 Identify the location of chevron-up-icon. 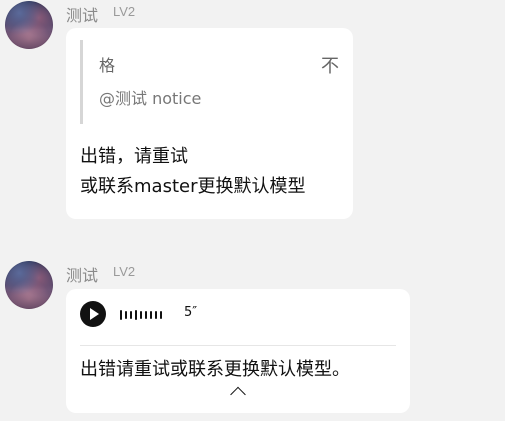
(238, 394).